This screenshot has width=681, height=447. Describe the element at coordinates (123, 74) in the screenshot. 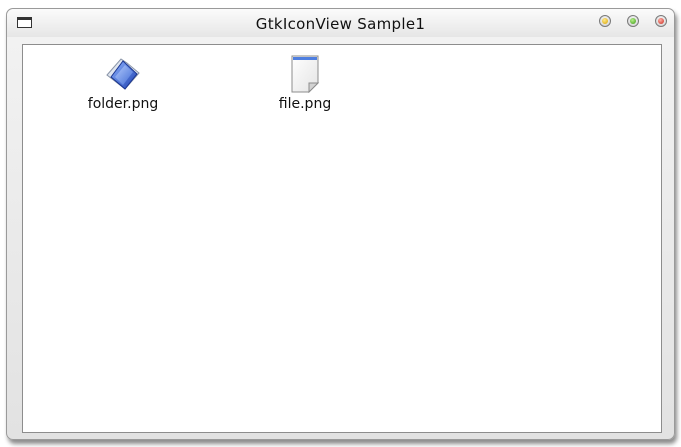

I see `folder-icon` at that location.